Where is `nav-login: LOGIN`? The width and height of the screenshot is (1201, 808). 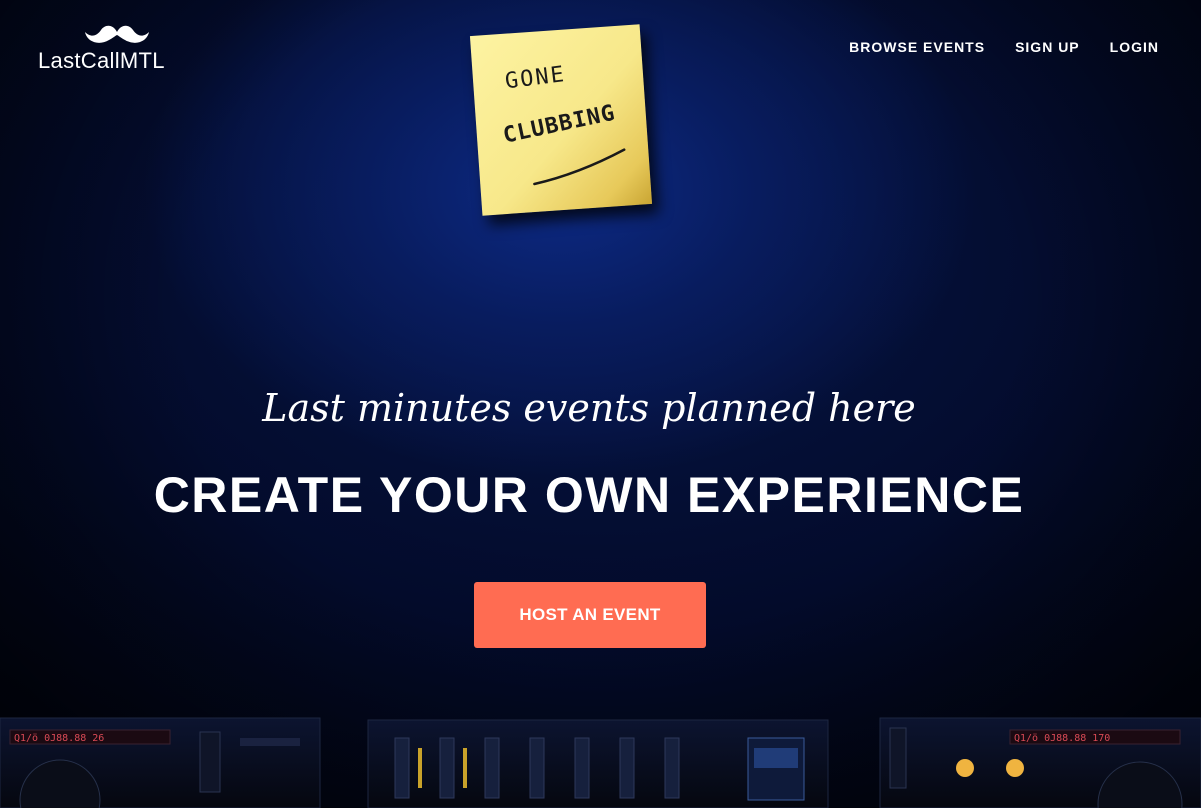
nav-login: LOGIN is located at coordinates (1134, 47).